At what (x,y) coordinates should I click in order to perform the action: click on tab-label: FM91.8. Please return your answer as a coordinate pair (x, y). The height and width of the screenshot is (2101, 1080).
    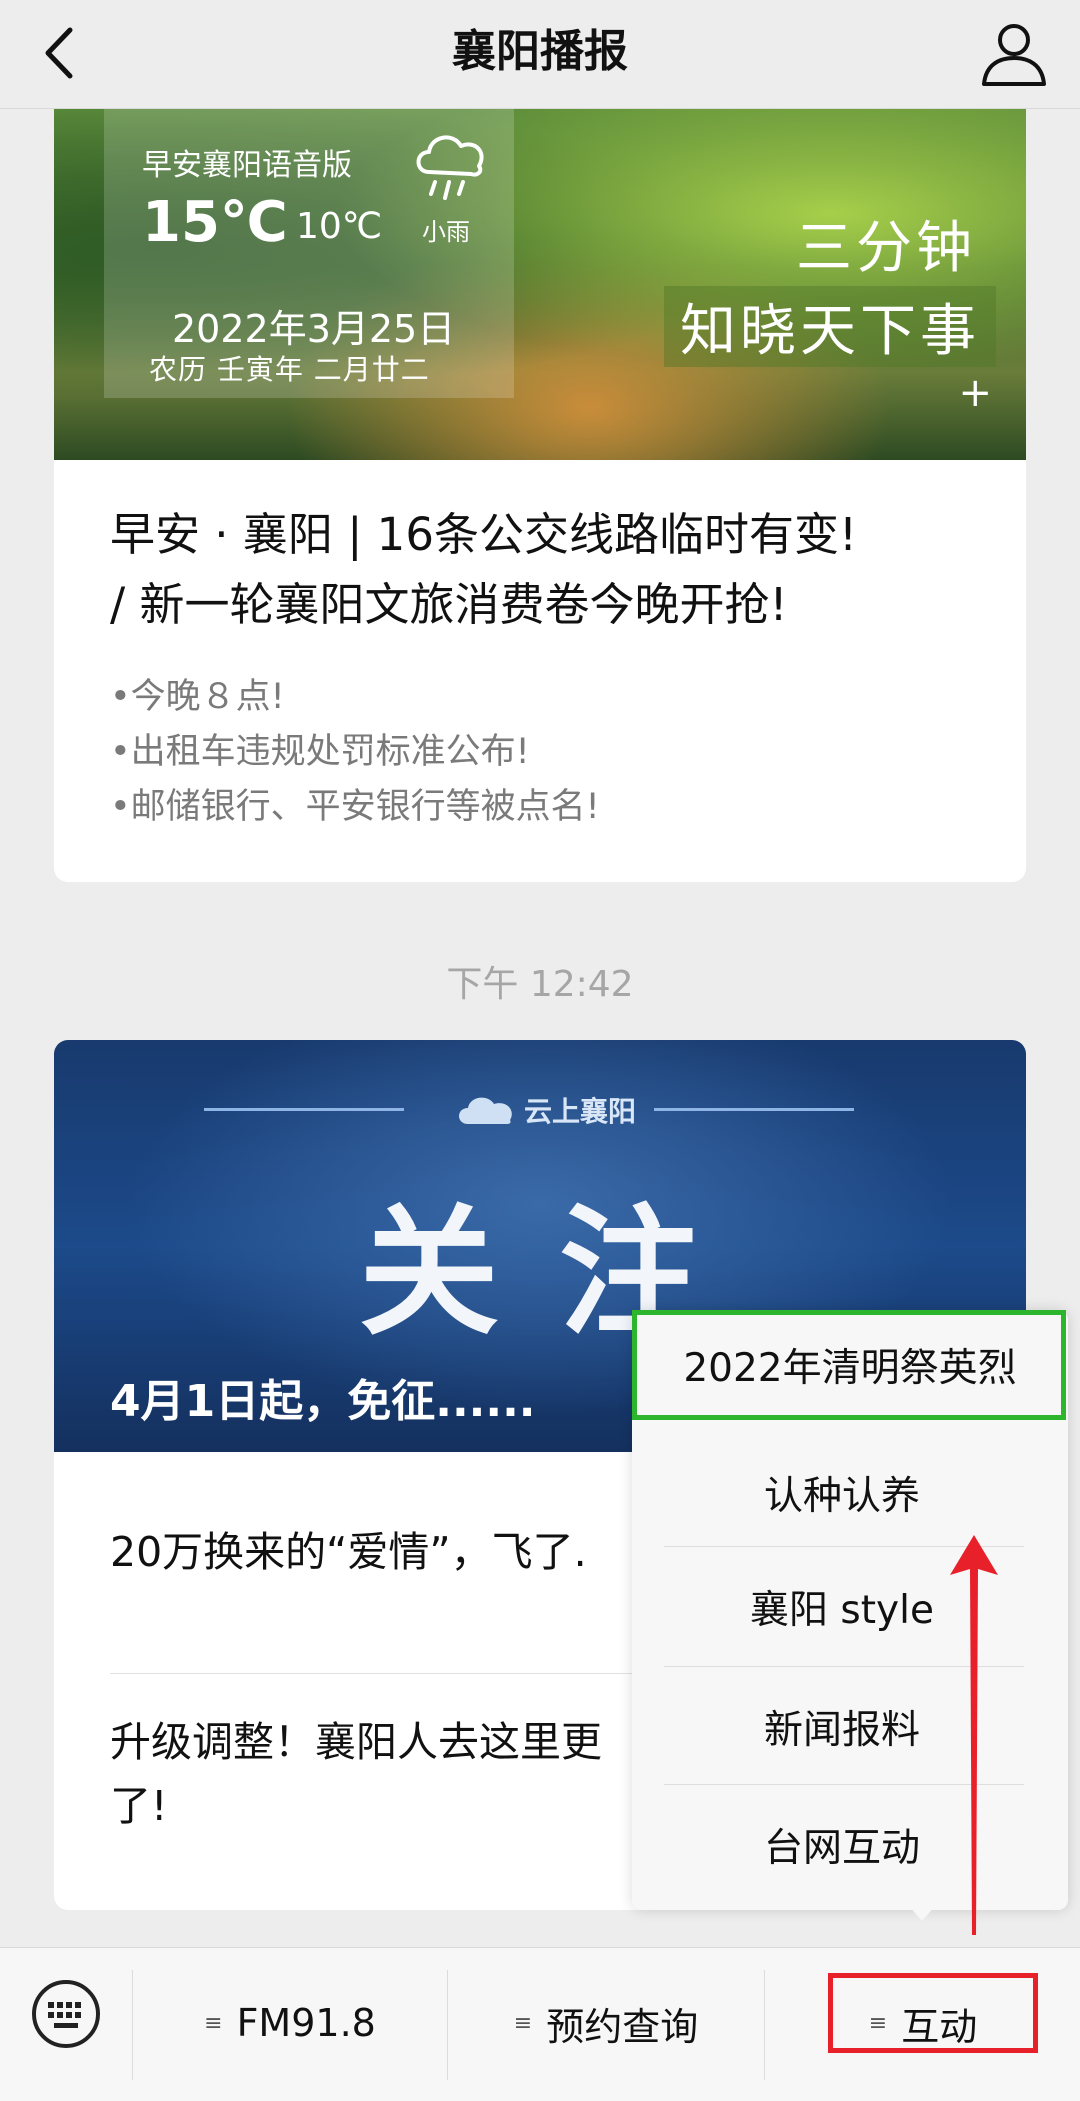
    Looking at the image, I should click on (306, 2023).